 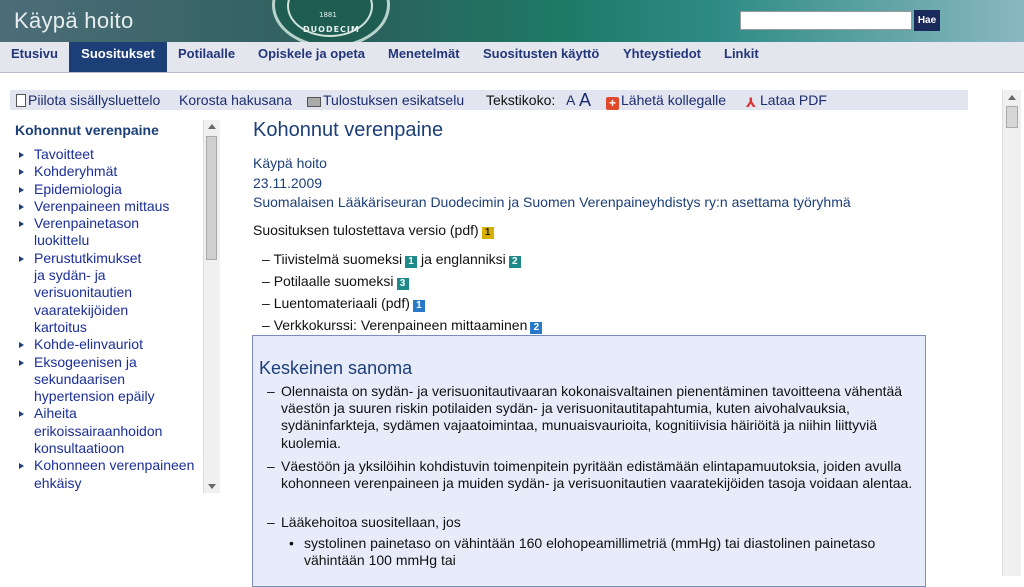 What do you see at coordinates (288, 183) in the screenshot?
I see `date-text: 23.11.2009` at bounding box center [288, 183].